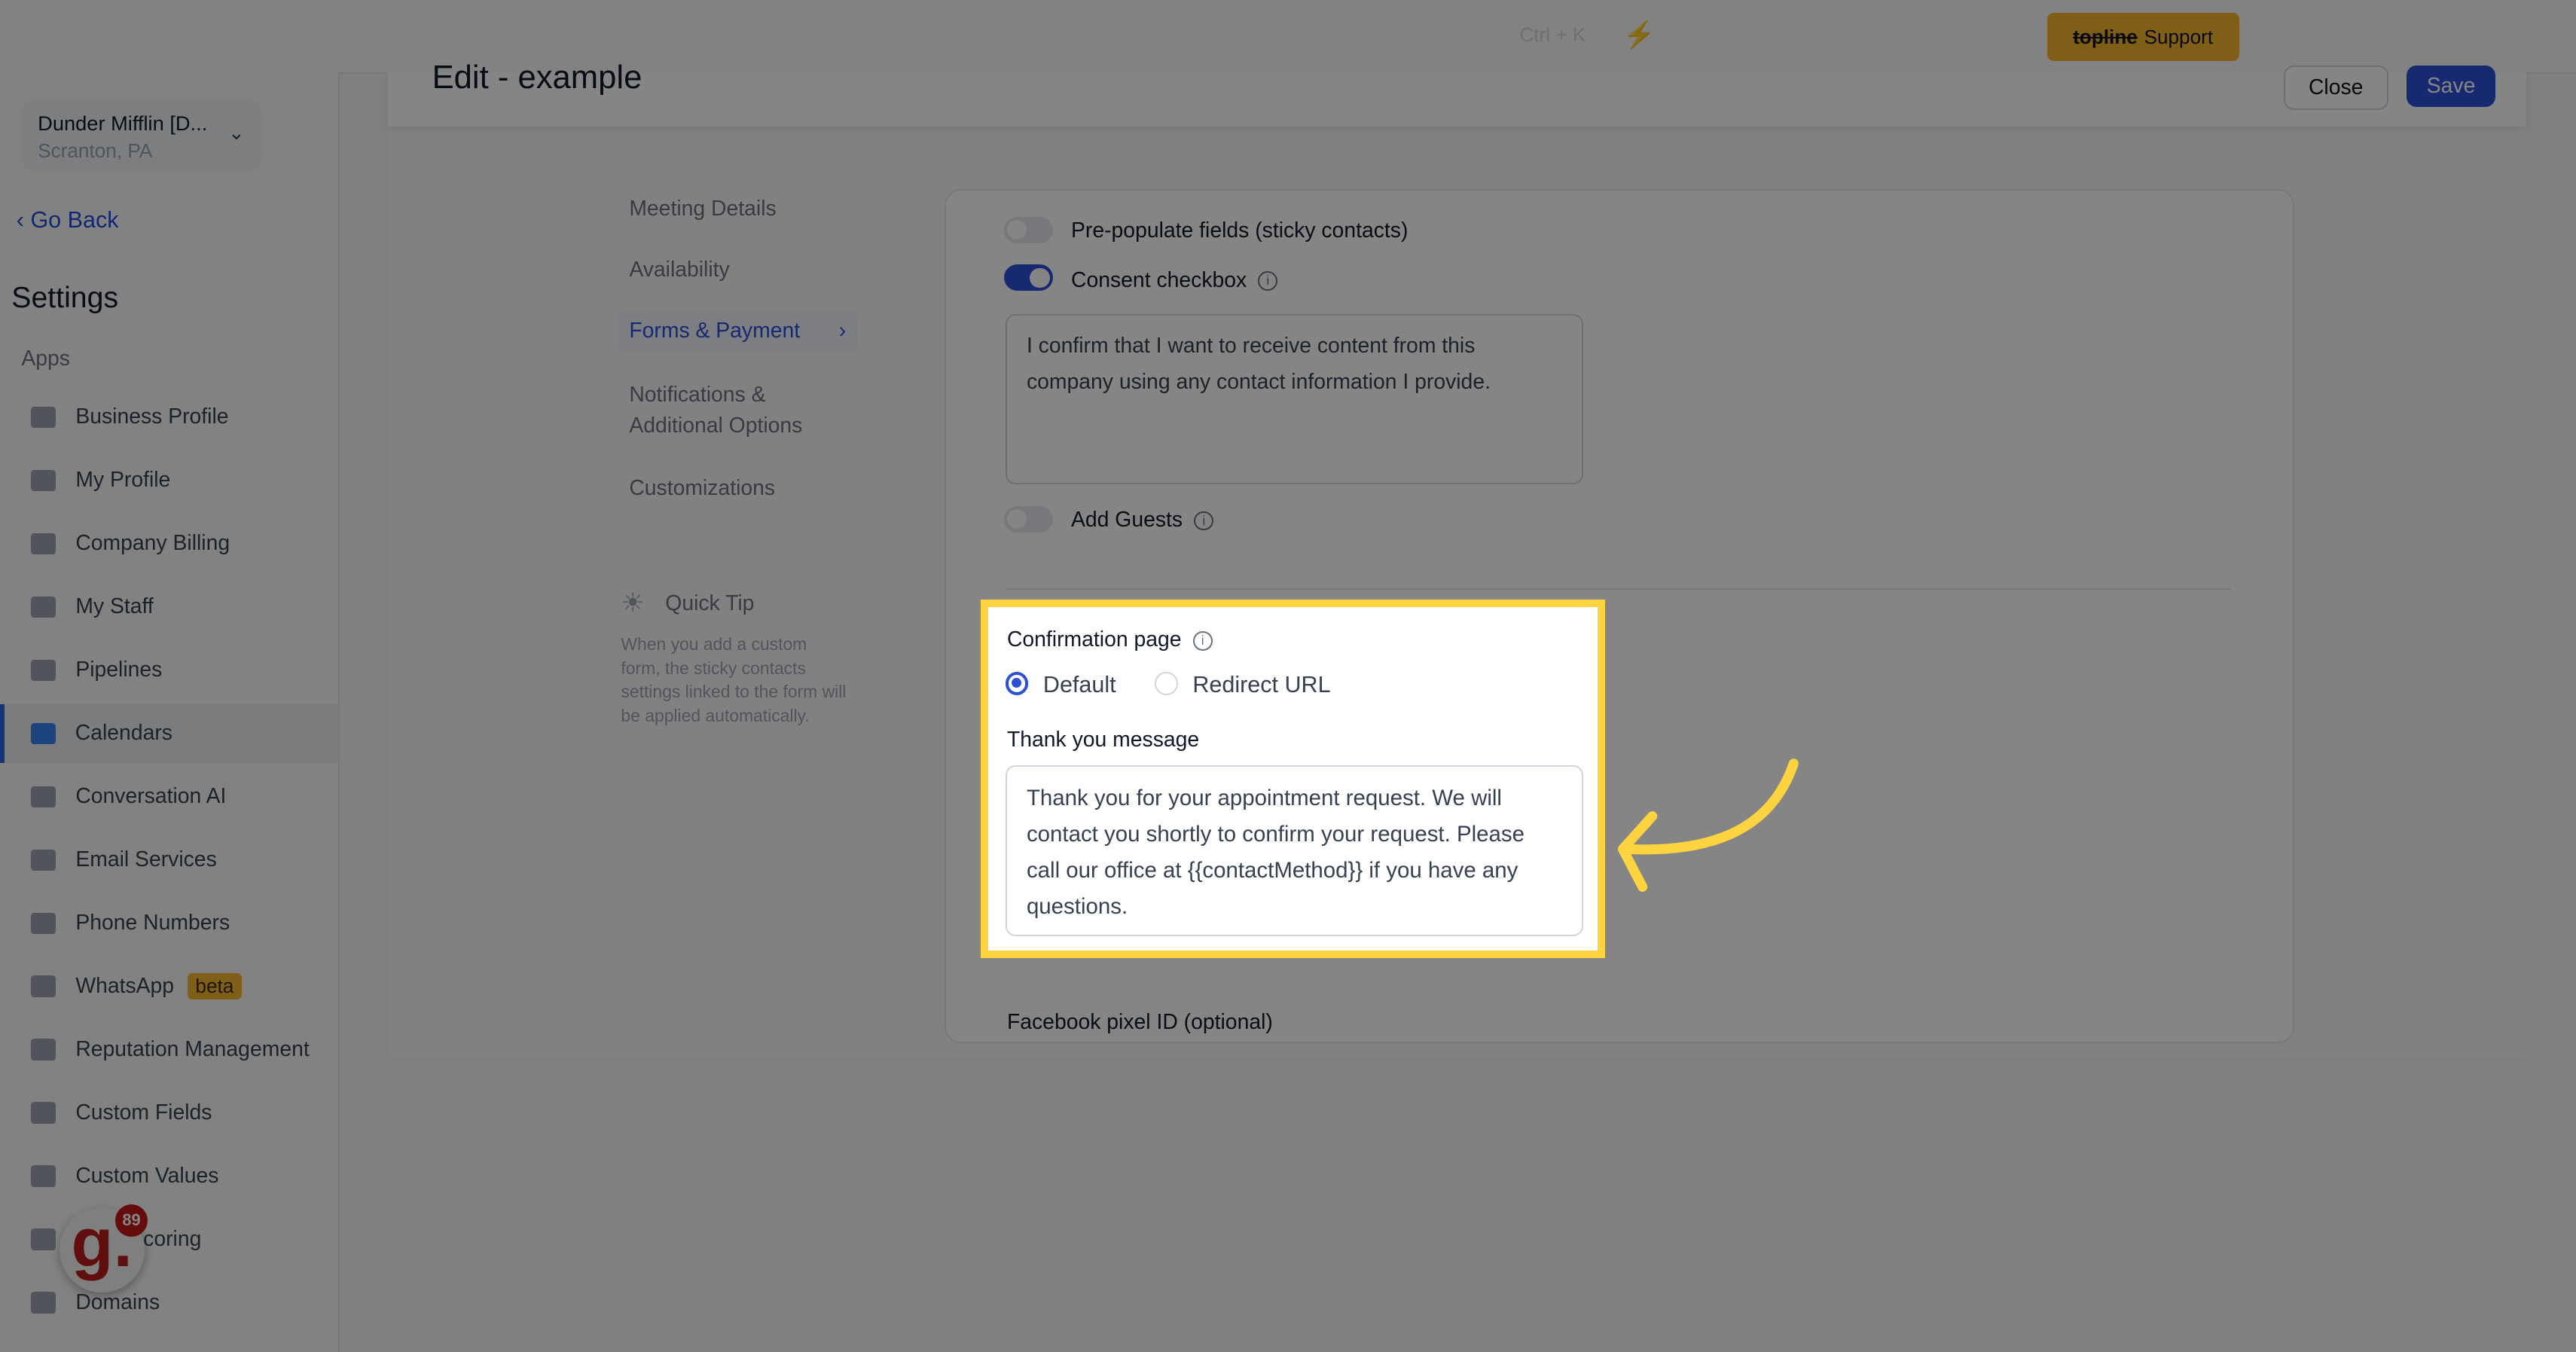 This screenshot has height=1352, width=2576. Describe the element at coordinates (119, 670) in the screenshot. I see `sidebar-item-label: Pipelines` at that location.